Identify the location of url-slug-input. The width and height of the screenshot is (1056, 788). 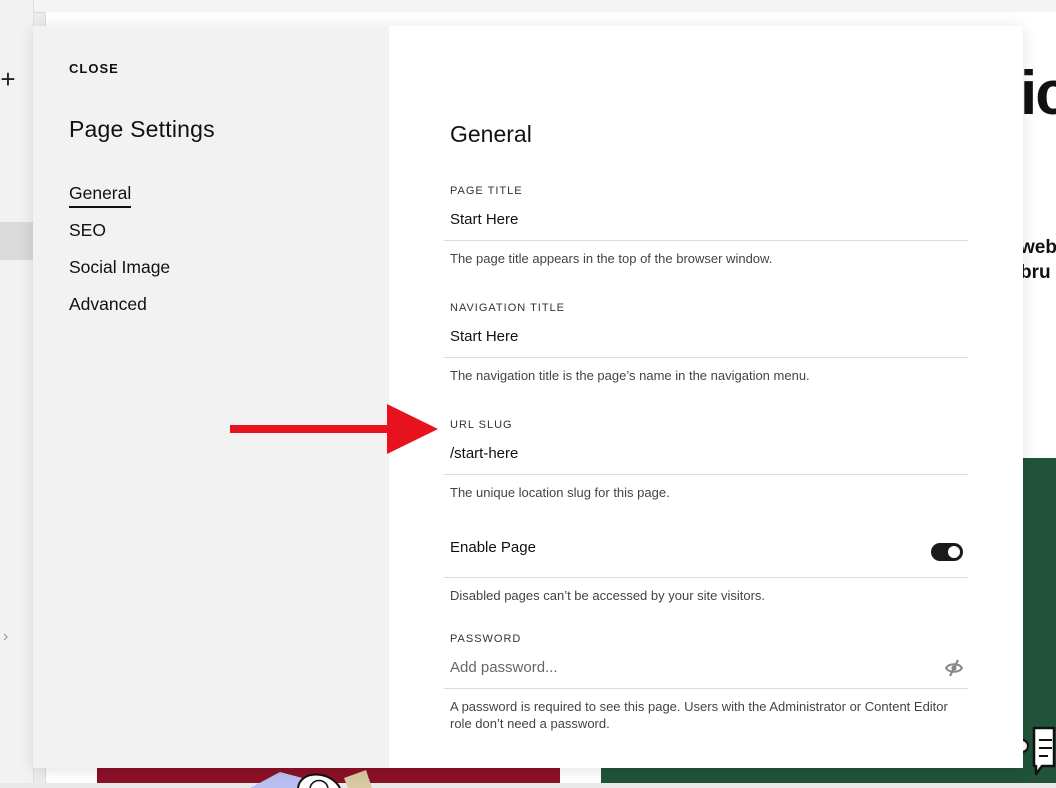
(690, 453).